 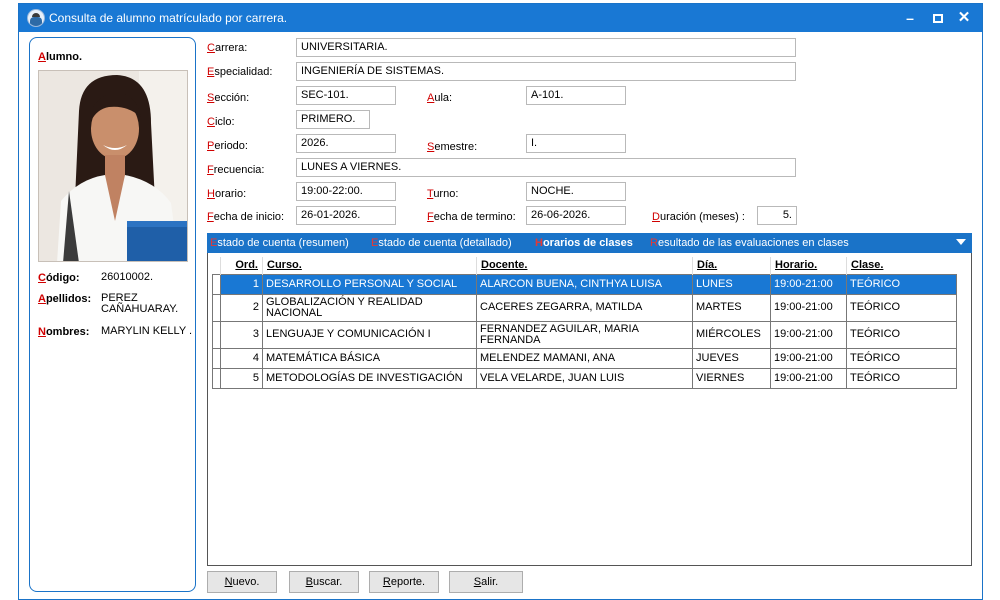 What do you see at coordinates (731, 378) in the screenshot?
I see `cell-dia: VIERNES` at bounding box center [731, 378].